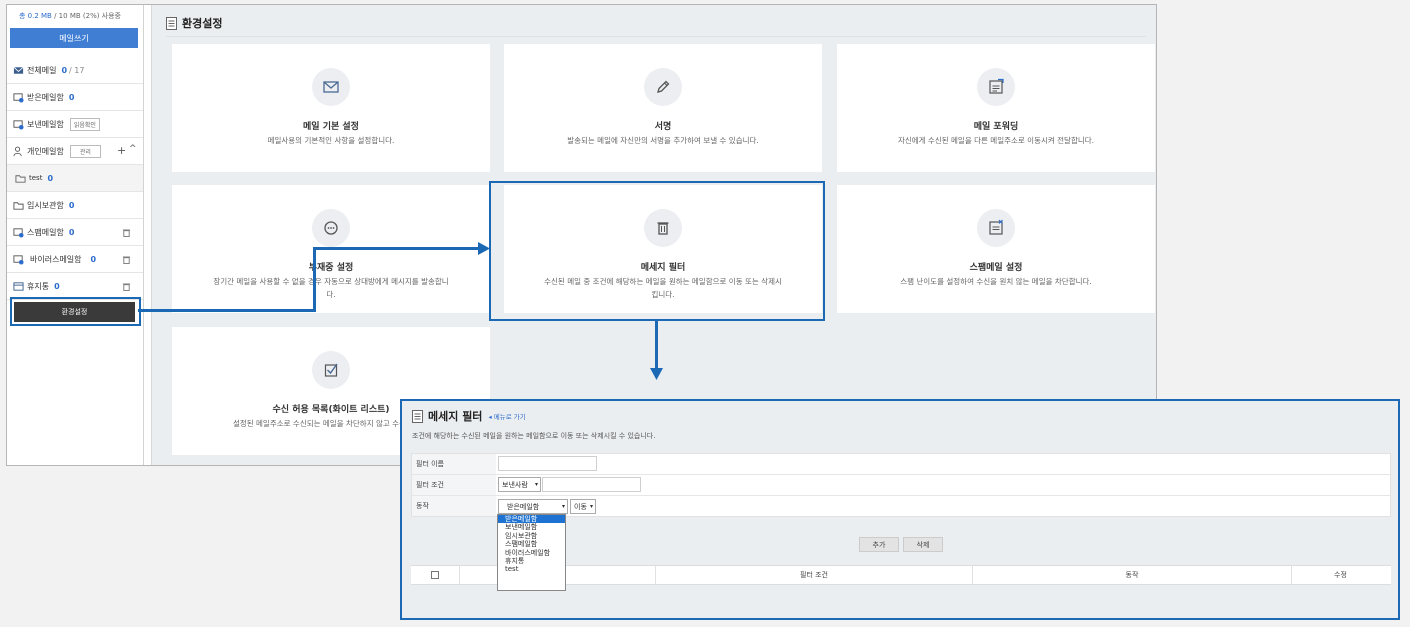 This screenshot has width=1410, height=627. Describe the element at coordinates (45, 232) in the screenshot. I see `sidebar-item-label: 스팸메일함` at that location.